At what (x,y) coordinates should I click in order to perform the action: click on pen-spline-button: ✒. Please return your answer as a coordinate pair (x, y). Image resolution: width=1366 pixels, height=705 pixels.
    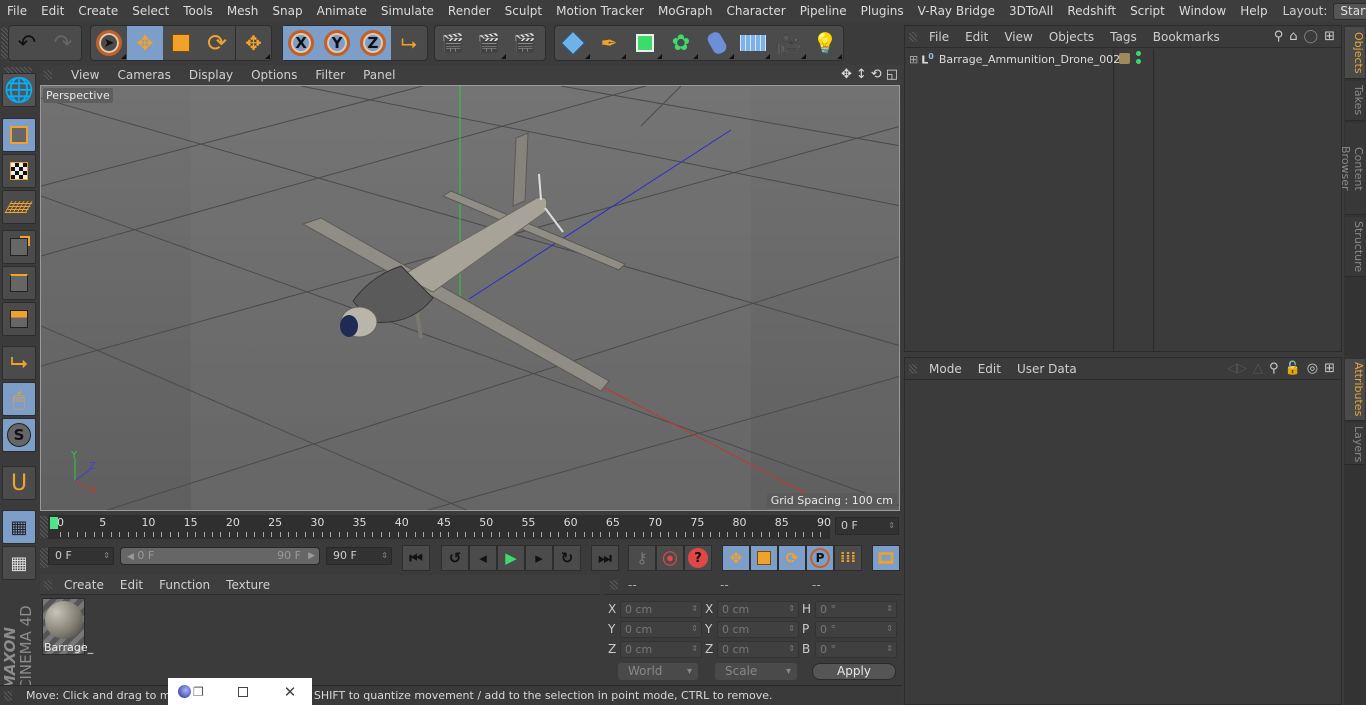
    Looking at the image, I should click on (609, 43).